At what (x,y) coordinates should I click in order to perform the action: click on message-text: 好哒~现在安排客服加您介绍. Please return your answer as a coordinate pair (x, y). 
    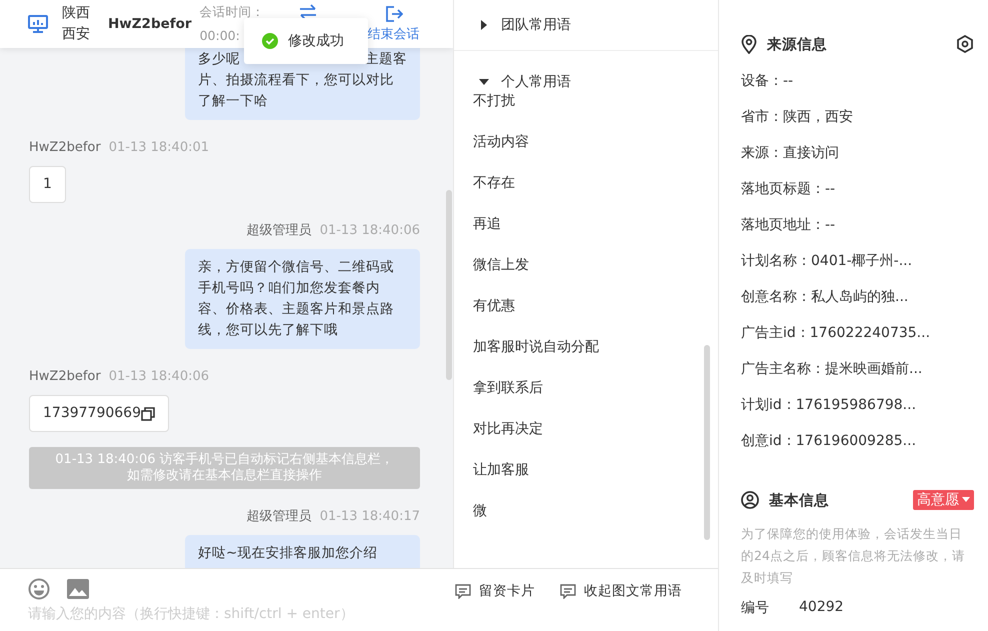
    Looking at the image, I should click on (288, 553).